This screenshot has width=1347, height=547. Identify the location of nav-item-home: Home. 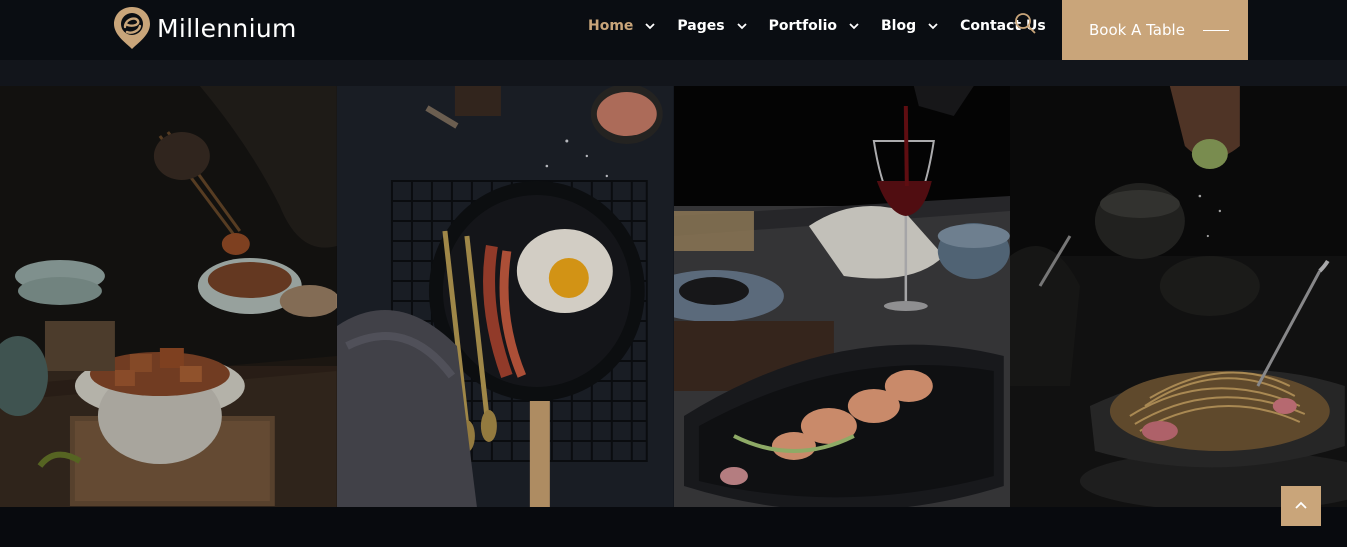
(622, 26).